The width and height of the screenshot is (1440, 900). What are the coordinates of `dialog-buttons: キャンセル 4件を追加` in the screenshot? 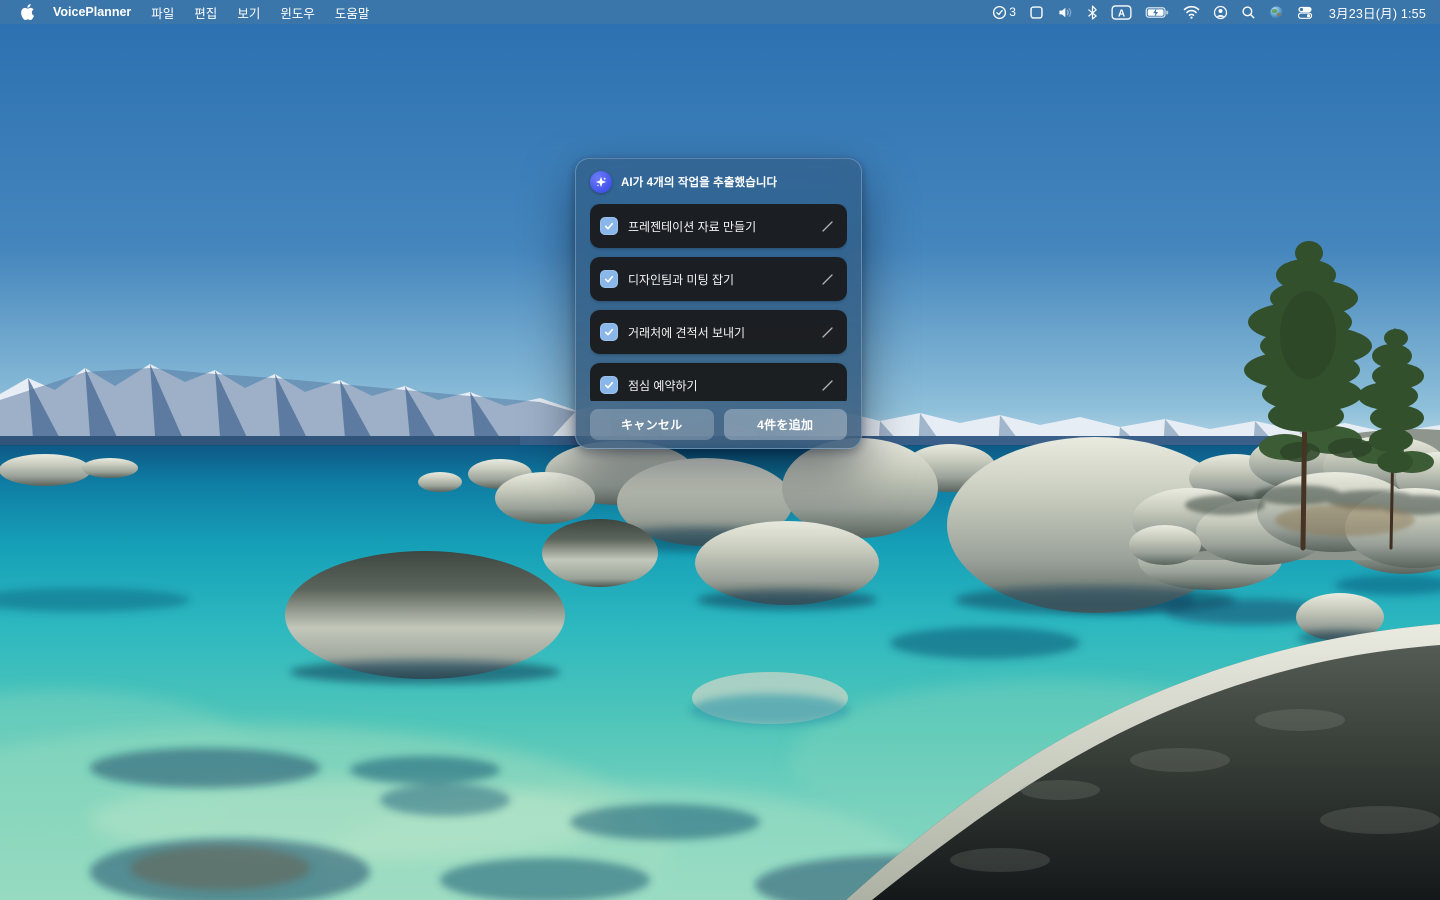 It's located at (718, 424).